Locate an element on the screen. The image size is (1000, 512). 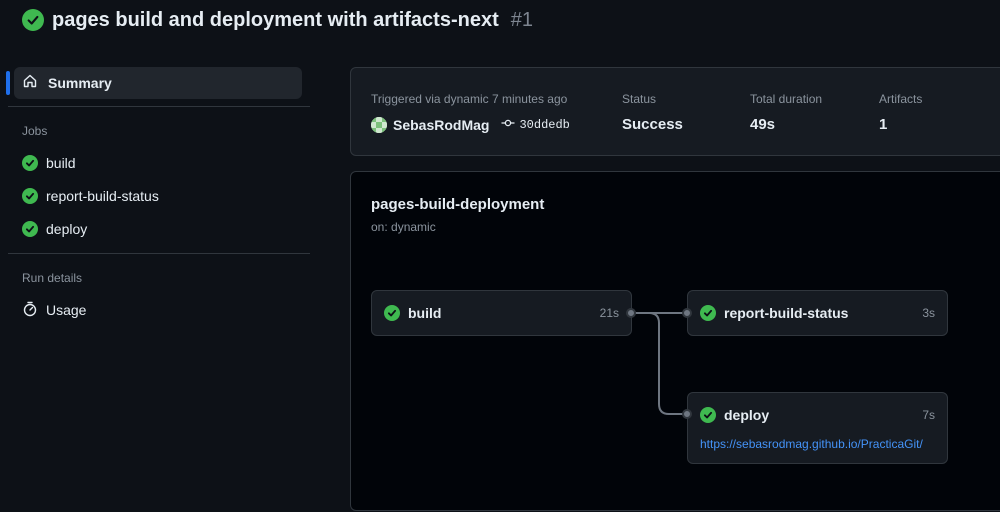
job-duration: 7s is located at coordinates (928, 415).